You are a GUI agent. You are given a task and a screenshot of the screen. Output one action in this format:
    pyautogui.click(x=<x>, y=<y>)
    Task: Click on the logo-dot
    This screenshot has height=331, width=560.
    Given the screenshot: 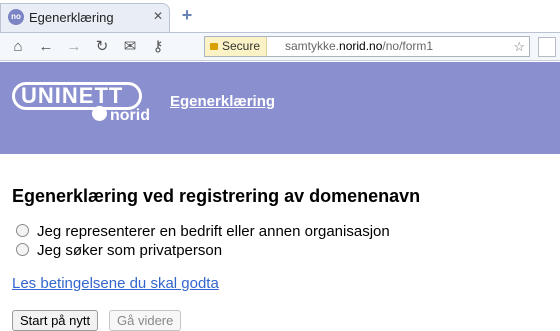 What is the action you would take?
    pyautogui.click(x=99, y=113)
    